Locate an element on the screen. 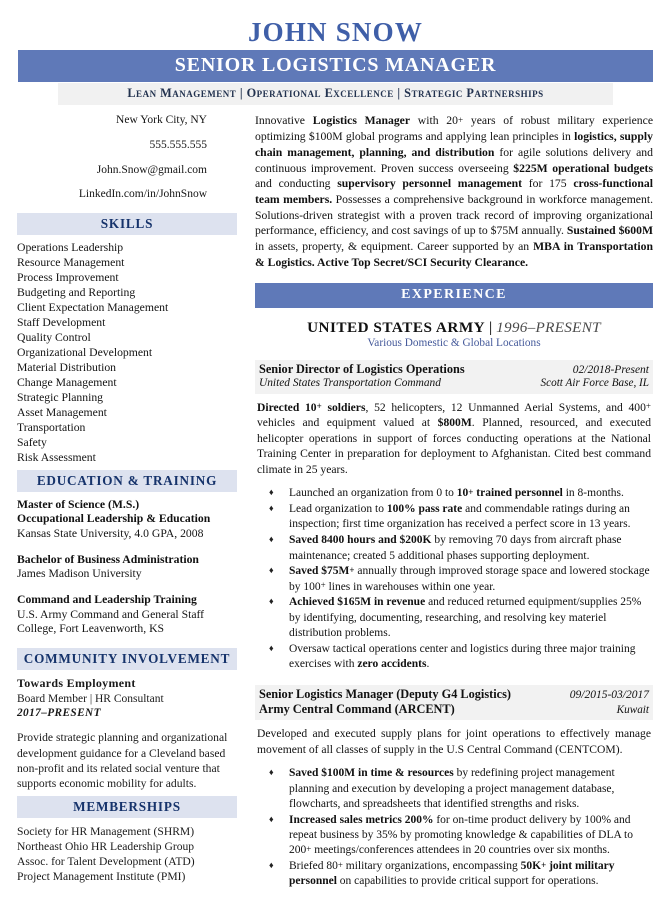  skill-item: Quality Control is located at coordinates (54, 337).